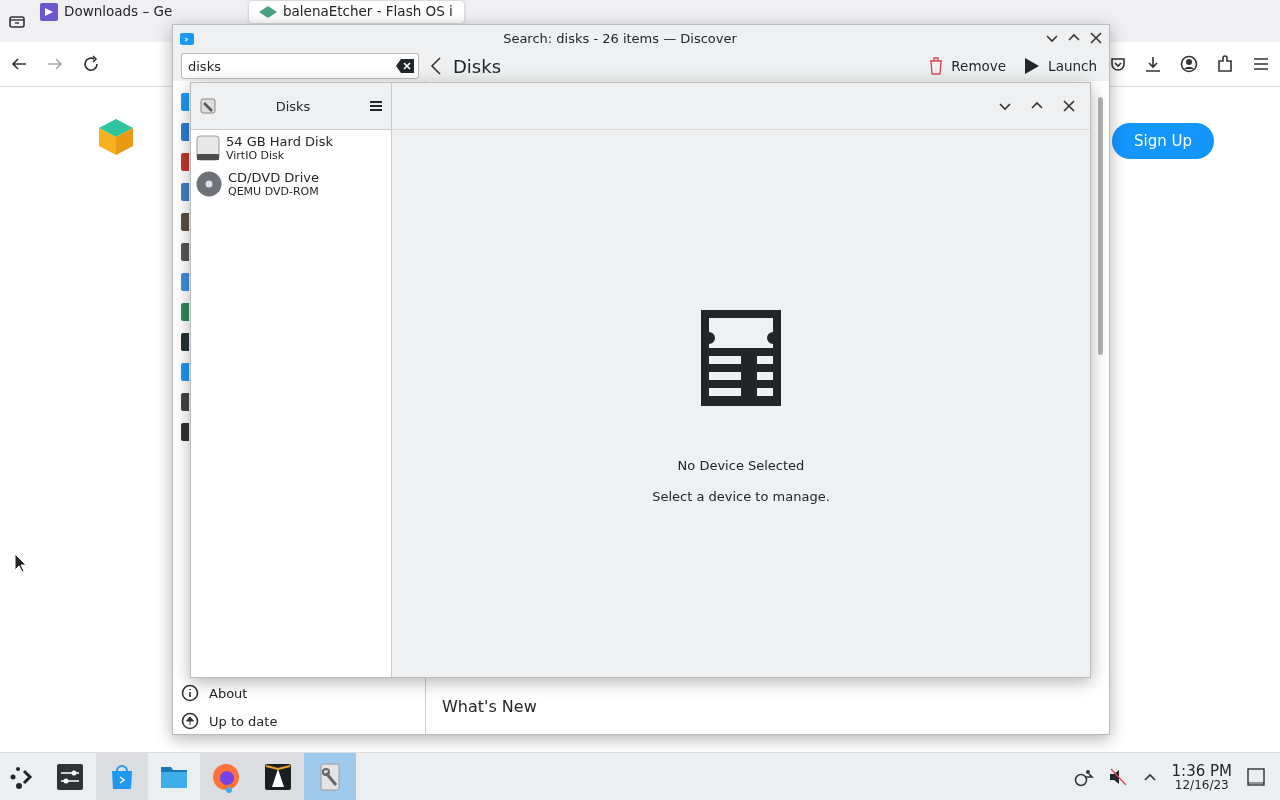  I want to click on device-item: CD/DVD Drive QEMU DVD-ROM, so click(291, 184).